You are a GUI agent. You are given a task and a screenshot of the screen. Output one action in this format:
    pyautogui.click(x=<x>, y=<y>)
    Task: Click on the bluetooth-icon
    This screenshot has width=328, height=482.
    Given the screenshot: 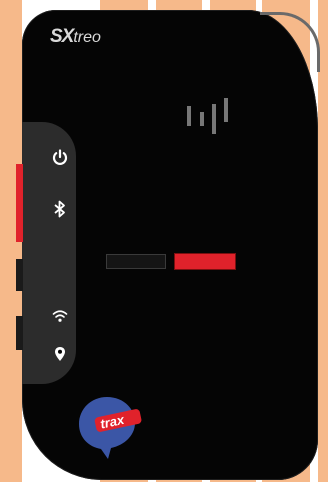 What is the action you would take?
    pyautogui.click(x=60, y=209)
    